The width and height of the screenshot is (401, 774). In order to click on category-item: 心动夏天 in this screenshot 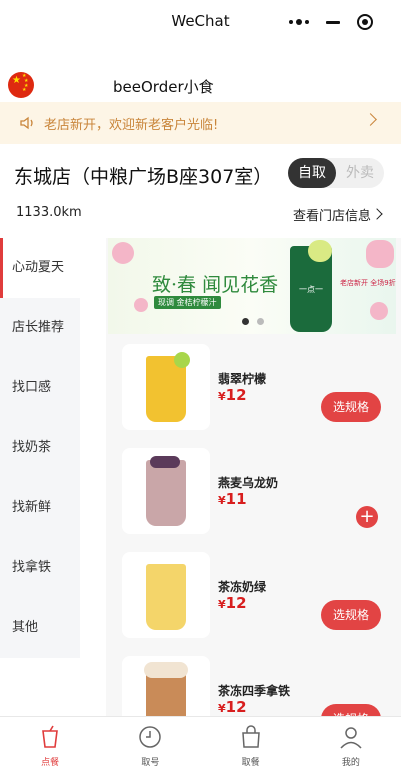, I will do `click(40, 268)`.